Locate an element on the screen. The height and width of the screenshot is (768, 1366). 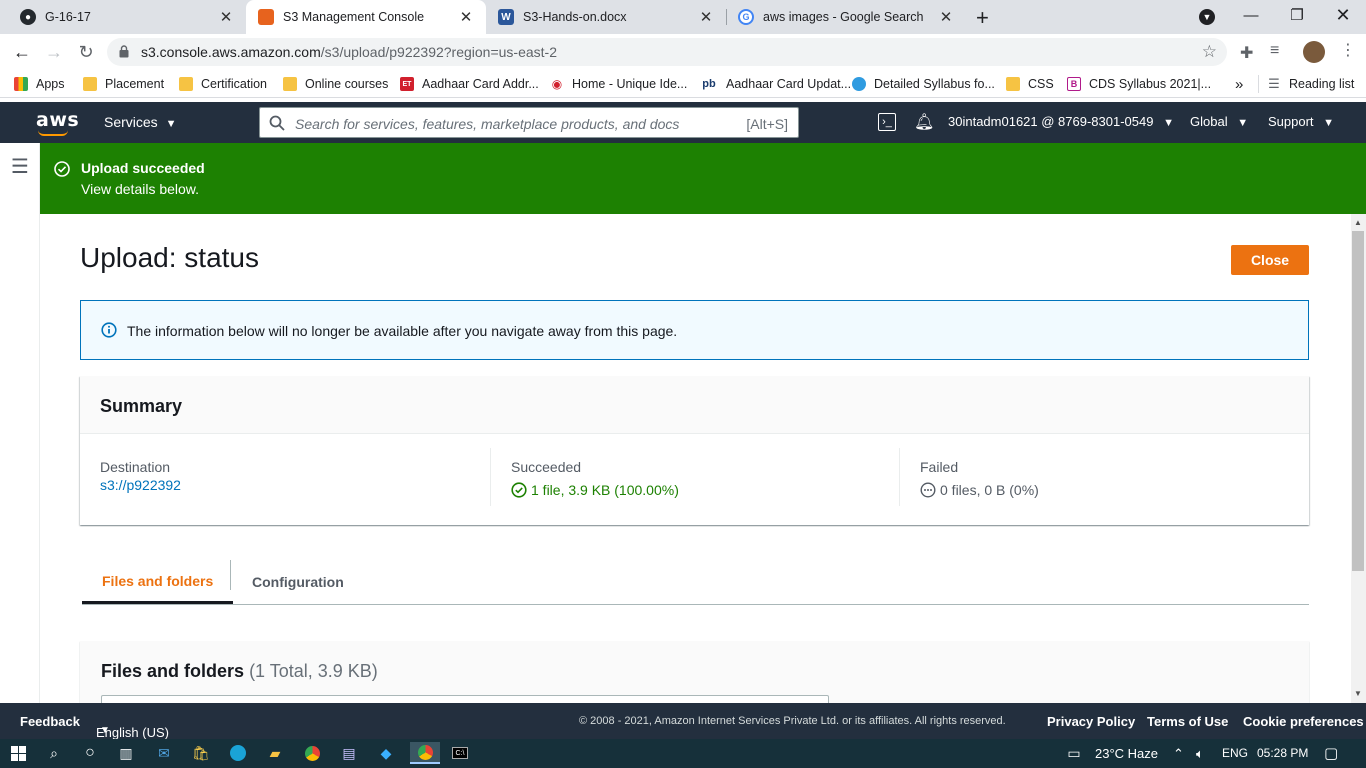
url-host: s3.console.aws.amazon.com is located at coordinates (231, 52).